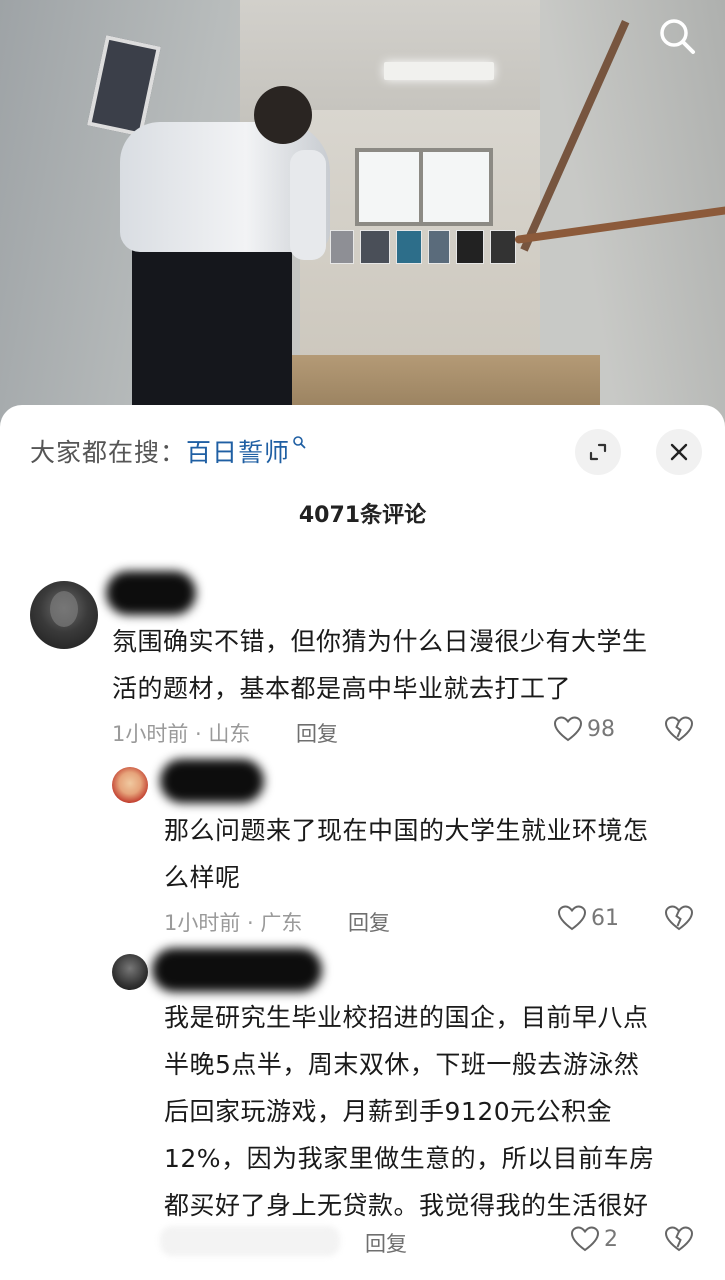  What do you see at coordinates (611, 1239) in the screenshot?
I see `like-count: 2` at bounding box center [611, 1239].